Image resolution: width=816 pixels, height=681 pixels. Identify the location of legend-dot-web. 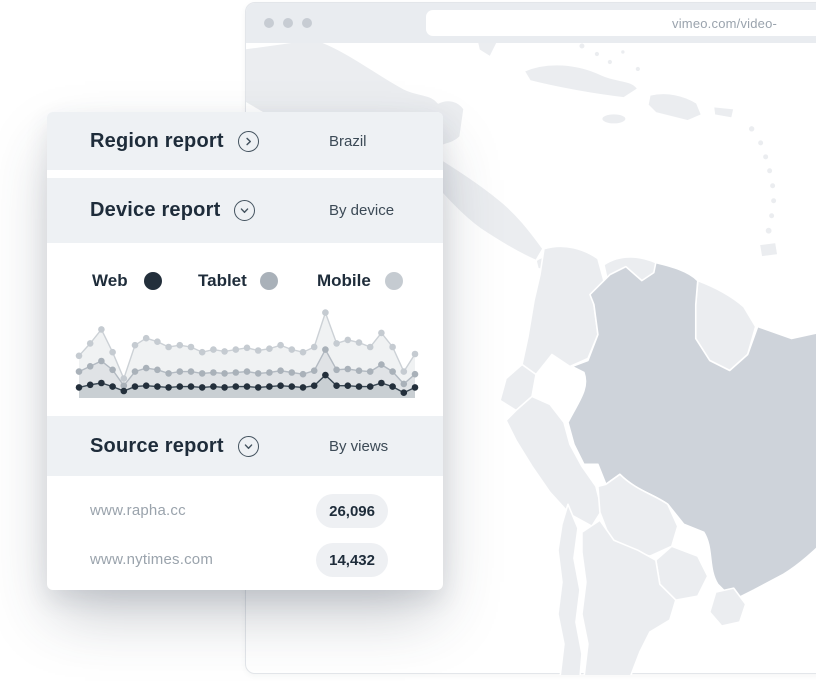
(152, 281).